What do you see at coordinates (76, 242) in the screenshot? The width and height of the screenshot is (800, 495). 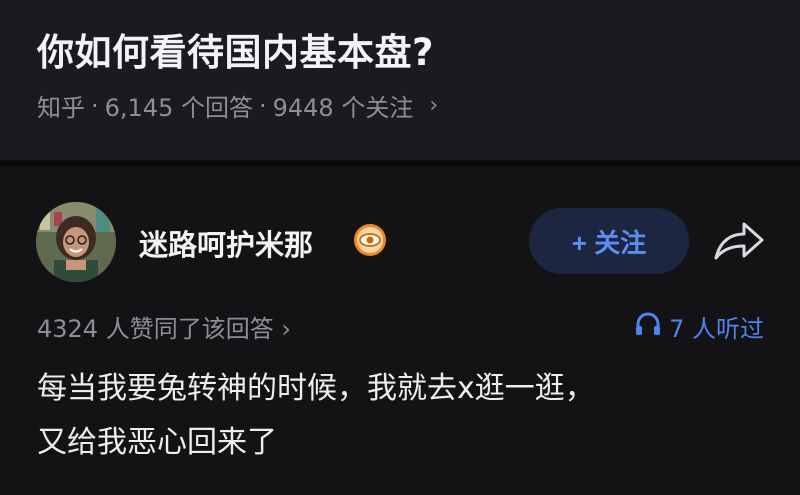 I see `avatar` at bounding box center [76, 242].